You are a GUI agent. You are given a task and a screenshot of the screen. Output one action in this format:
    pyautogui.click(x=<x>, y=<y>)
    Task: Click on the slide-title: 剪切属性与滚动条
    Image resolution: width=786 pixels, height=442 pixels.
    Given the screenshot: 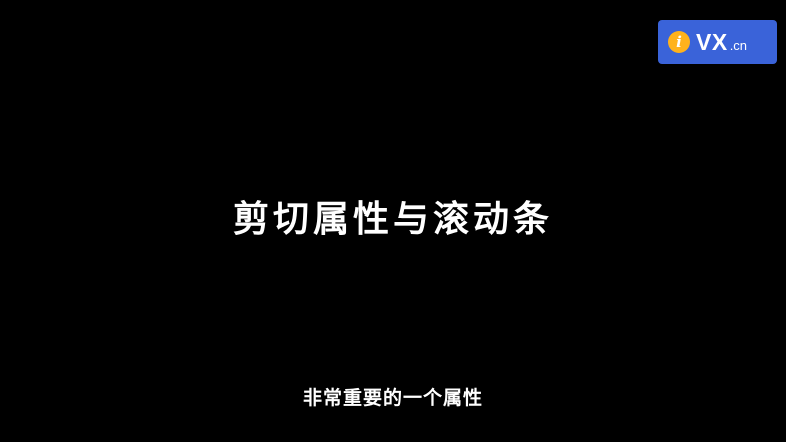 What is the action you would take?
    pyautogui.click(x=392, y=219)
    